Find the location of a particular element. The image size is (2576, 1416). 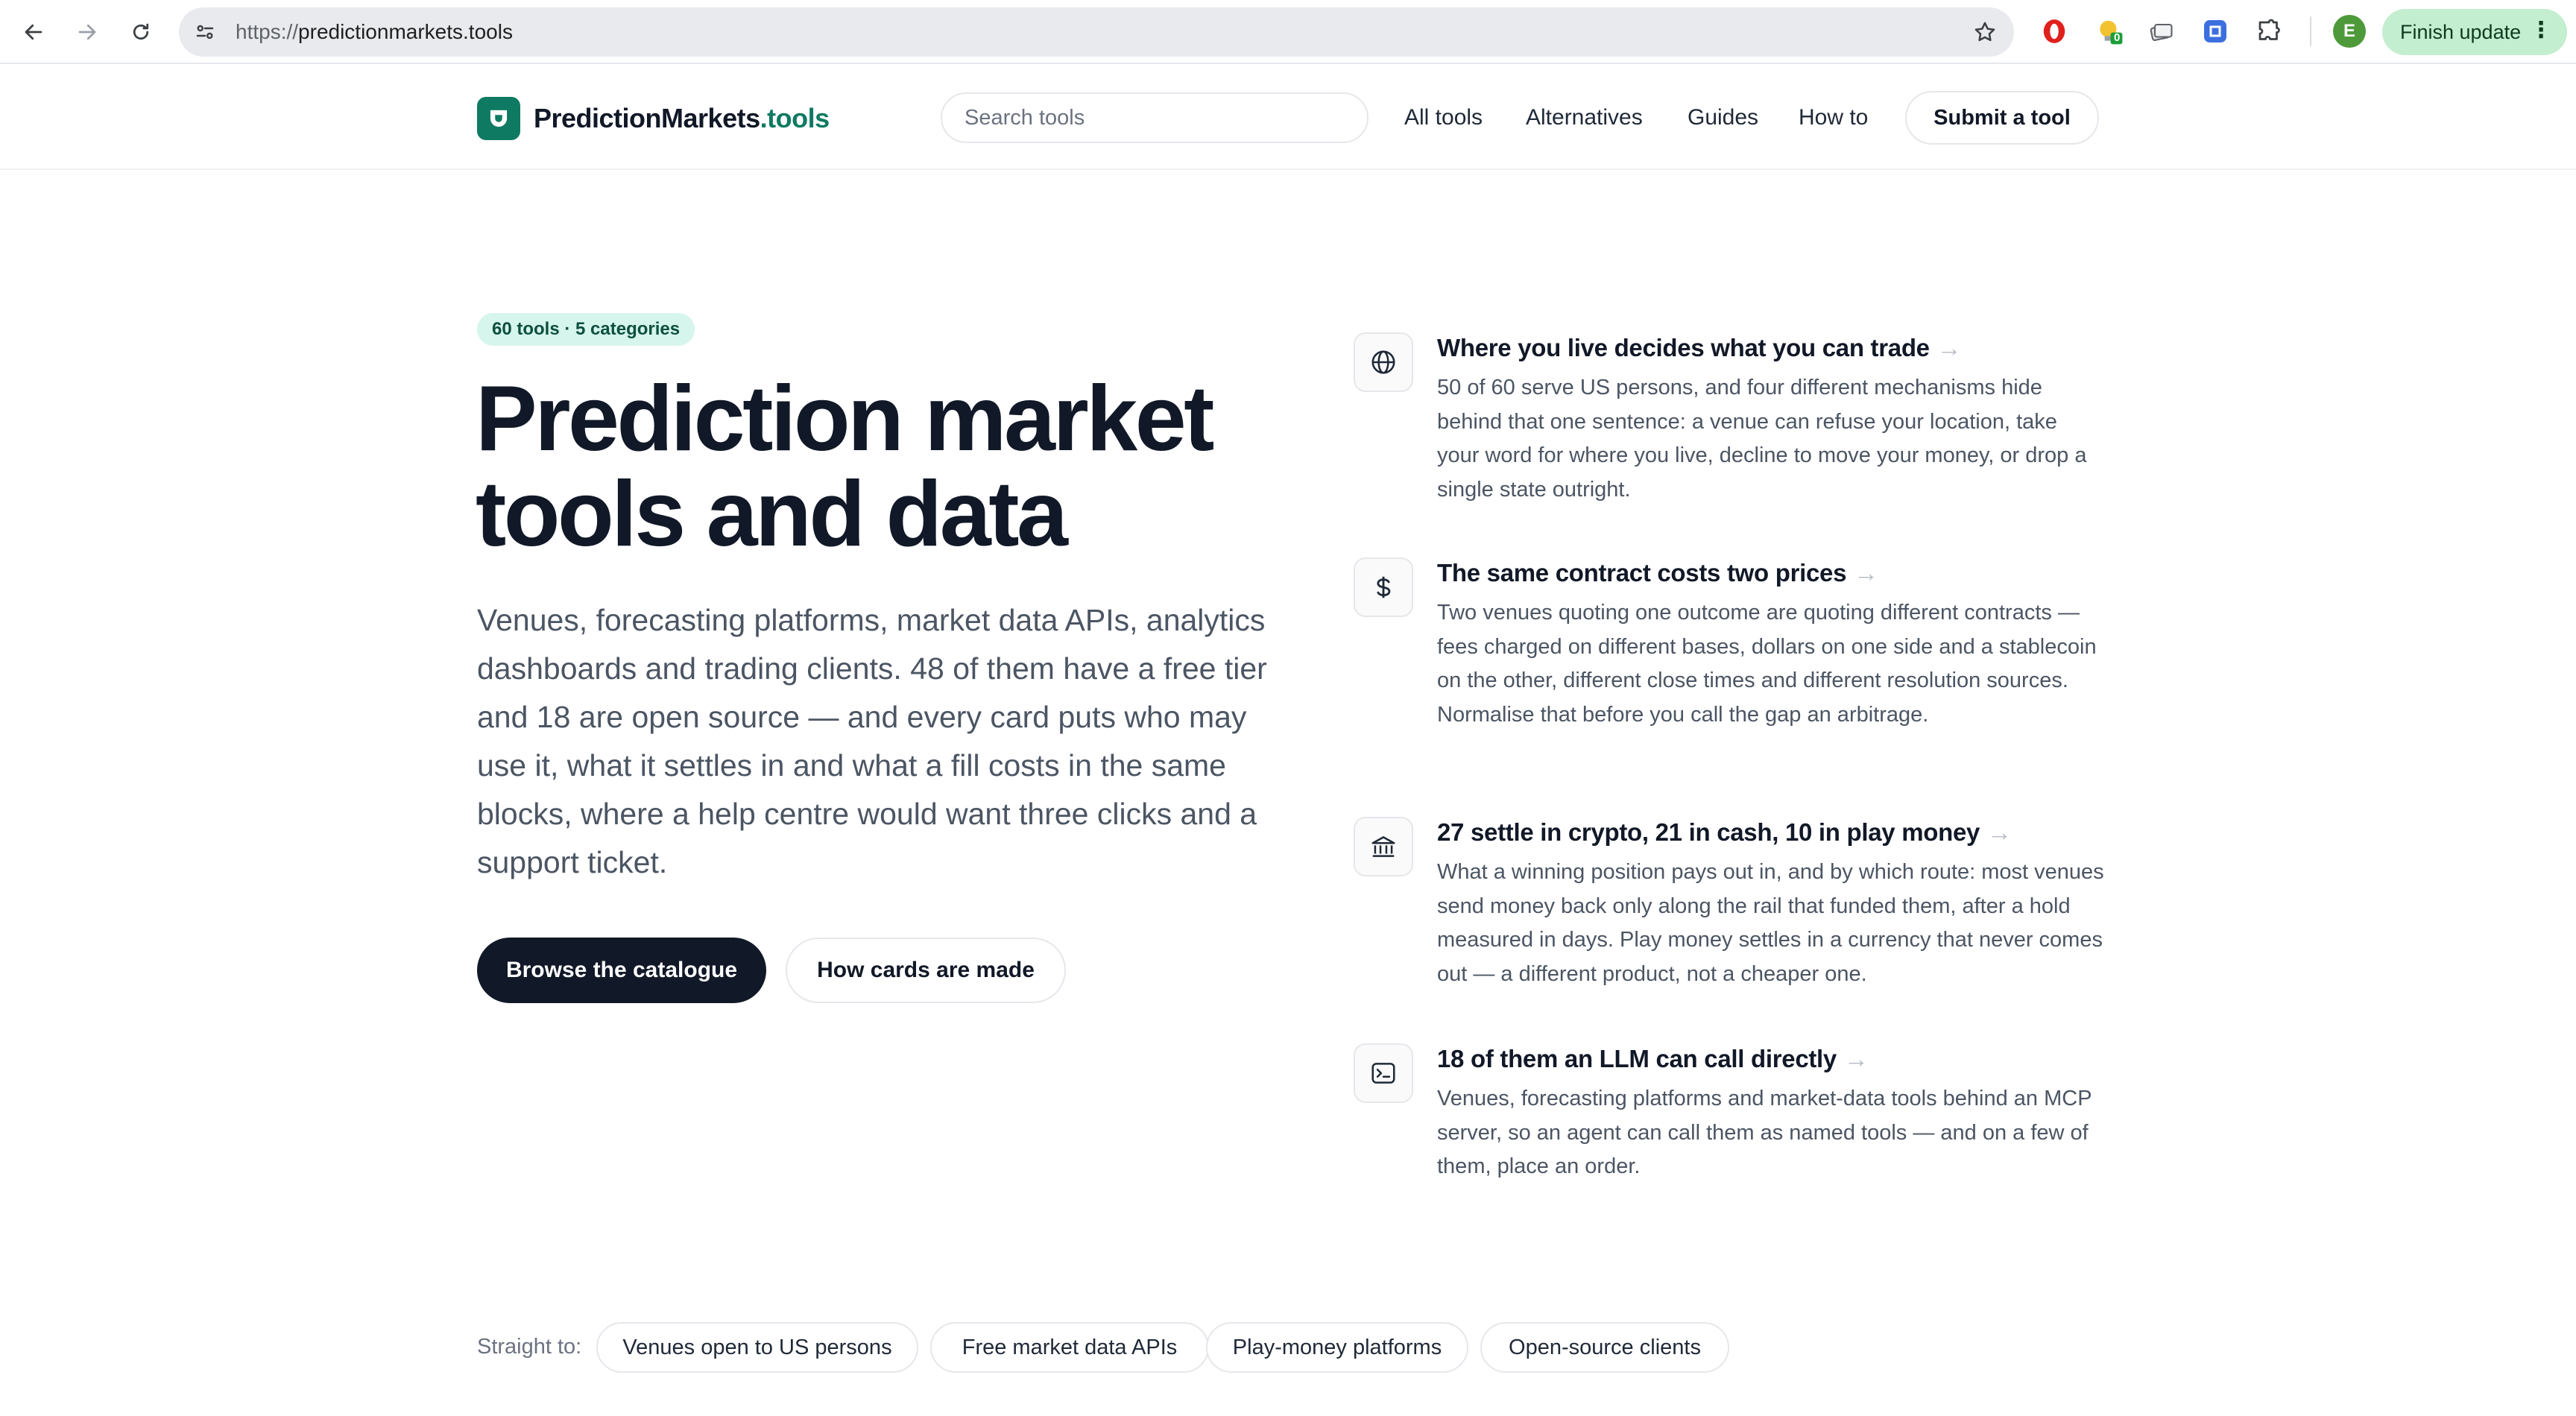

toolbar-divider is located at coordinates (2311, 31).